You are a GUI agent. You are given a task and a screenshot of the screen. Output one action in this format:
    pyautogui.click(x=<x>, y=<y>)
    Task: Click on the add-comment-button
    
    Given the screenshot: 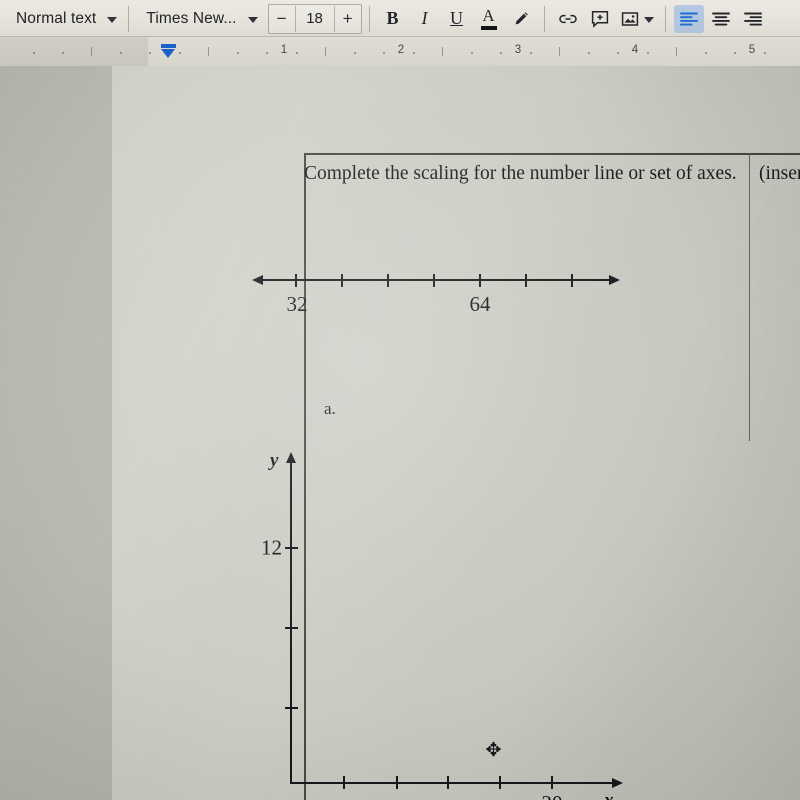 What is the action you would take?
    pyautogui.click(x=600, y=19)
    